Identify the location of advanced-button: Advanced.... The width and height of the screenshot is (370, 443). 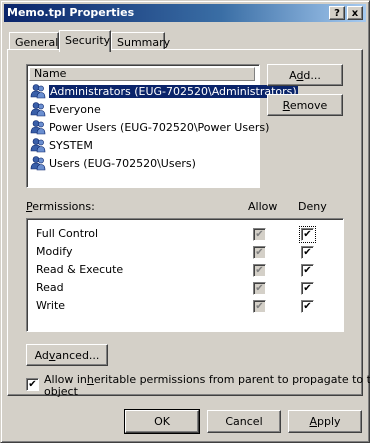
(67, 355).